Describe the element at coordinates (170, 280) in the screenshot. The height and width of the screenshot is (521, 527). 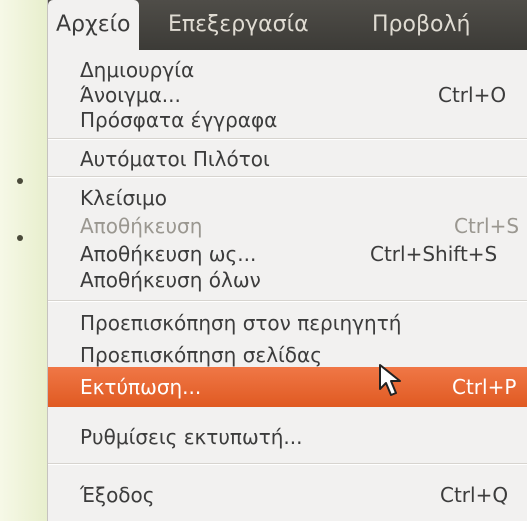
I see `menu-item-label: Αποθήκευση όλων` at that location.